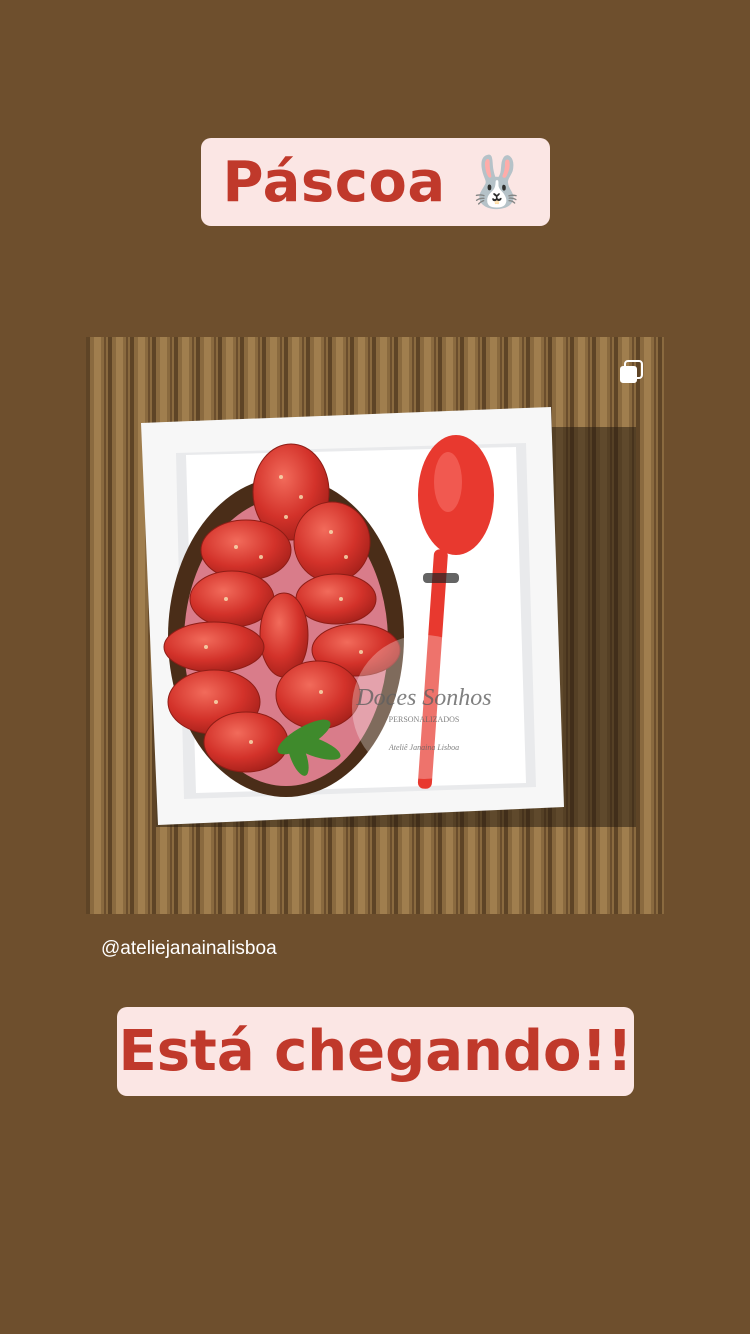 The height and width of the screenshot is (1334, 750). Describe the element at coordinates (334, 182) in the screenshot. I see `title-text: Páscoa` at that location.